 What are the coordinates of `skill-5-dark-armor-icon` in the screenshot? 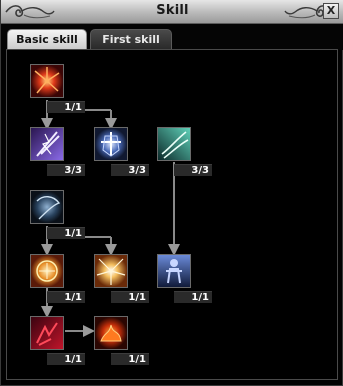 It's located at (47, 207).